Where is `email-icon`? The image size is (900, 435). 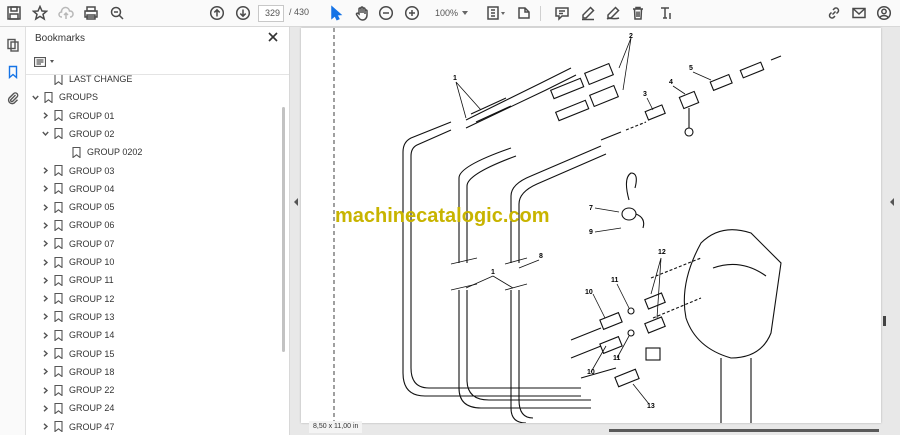
email-icon is located at coordinates (859, 13).